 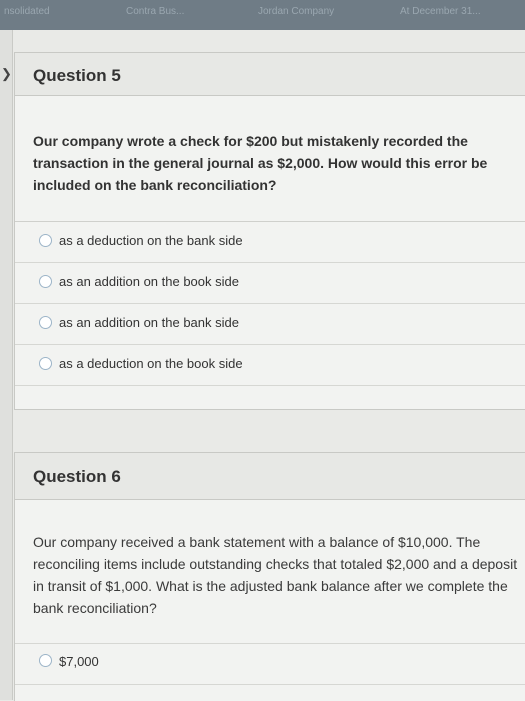 I want to click on question-6-title: Question 6, so click(x=77, y=476).